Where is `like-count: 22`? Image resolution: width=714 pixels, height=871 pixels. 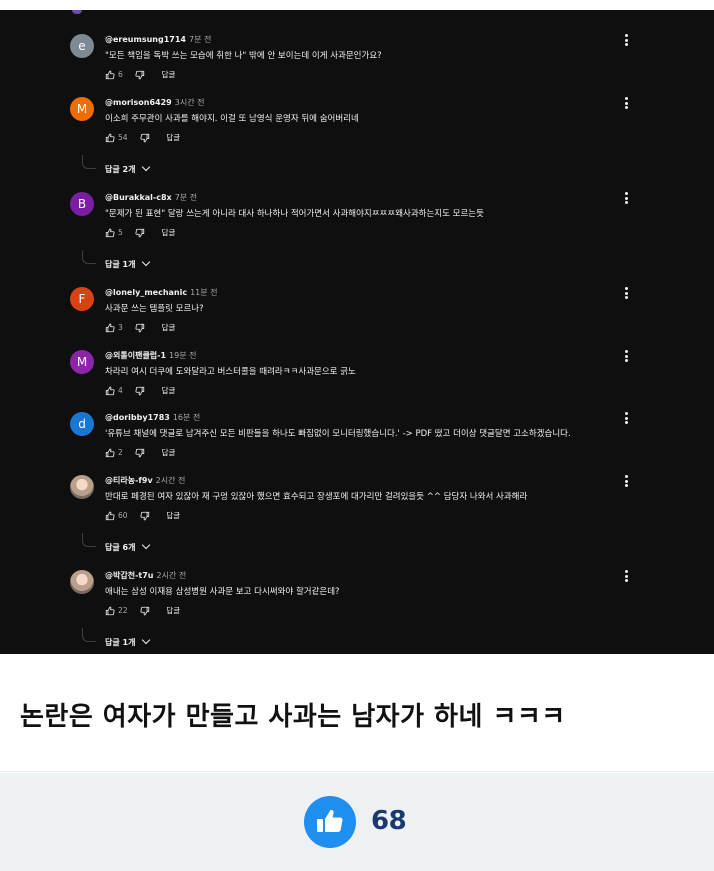
like-count: 22 is located at coordinates (123, 610).